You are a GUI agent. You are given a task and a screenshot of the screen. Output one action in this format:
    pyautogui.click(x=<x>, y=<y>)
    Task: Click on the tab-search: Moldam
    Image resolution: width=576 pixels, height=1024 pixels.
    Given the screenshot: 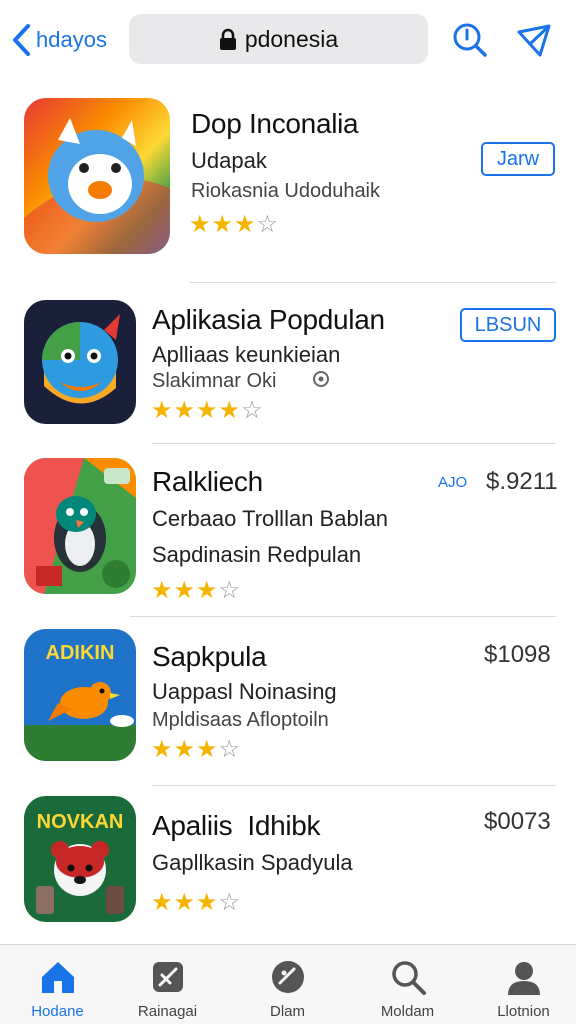 What is the action you would take?
    pyautogui.click(x=407, y=984)
    